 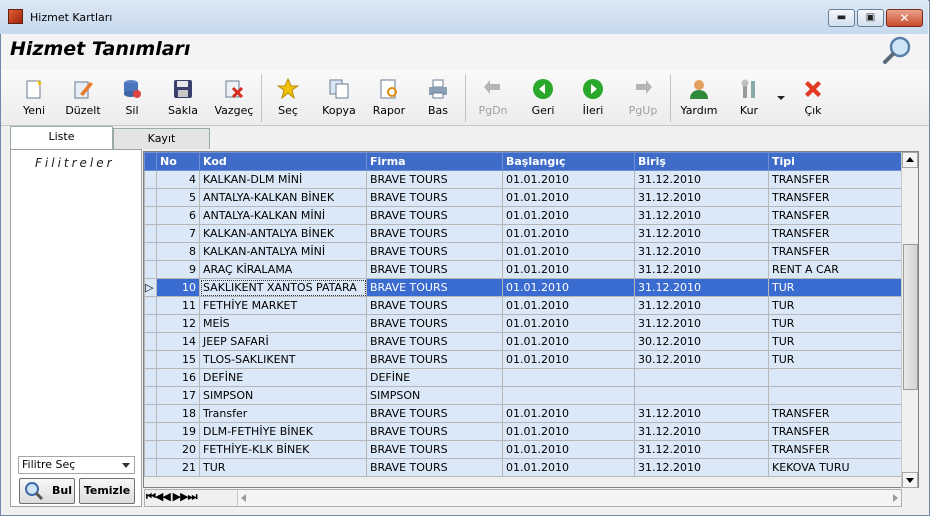 I want to click on page-up-button: PgUp, so click(x=643, y=98).